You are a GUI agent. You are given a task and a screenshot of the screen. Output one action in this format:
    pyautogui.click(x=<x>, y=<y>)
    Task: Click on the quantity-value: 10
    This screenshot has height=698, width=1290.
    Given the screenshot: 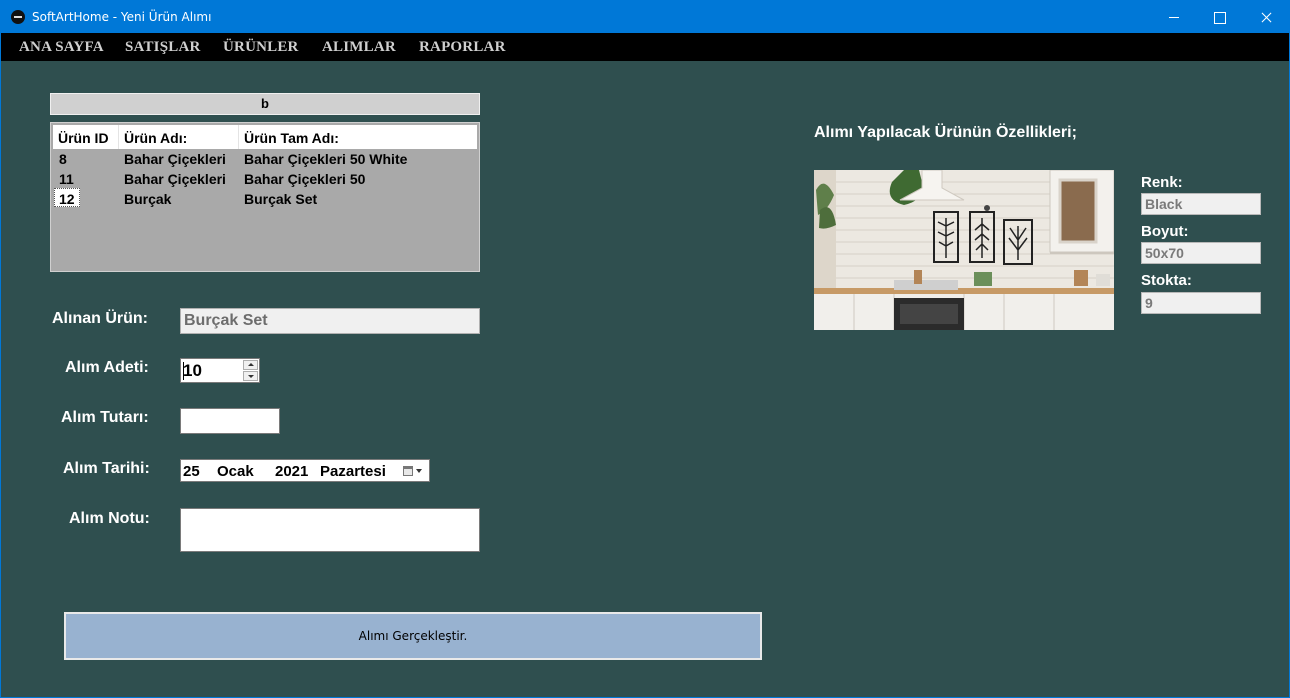 What is the action you would take?
    pyautogui.click(x=192, y=370)
    